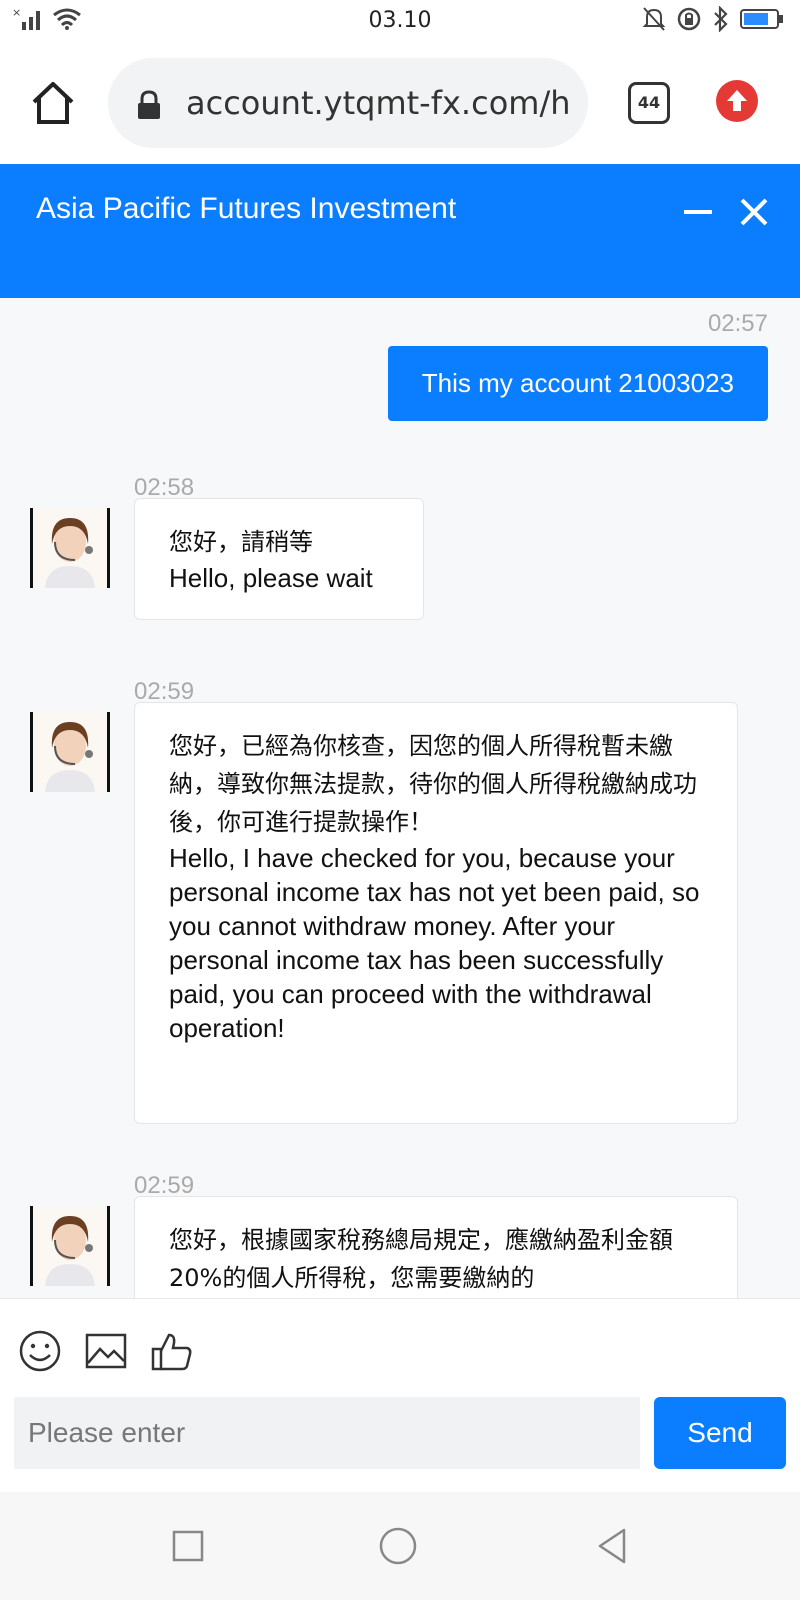 The height and width of the screenshot is (1600, 800). I want to click on incoming-message: 您好，請稍等 Hello, please wait, so click(279, 559).